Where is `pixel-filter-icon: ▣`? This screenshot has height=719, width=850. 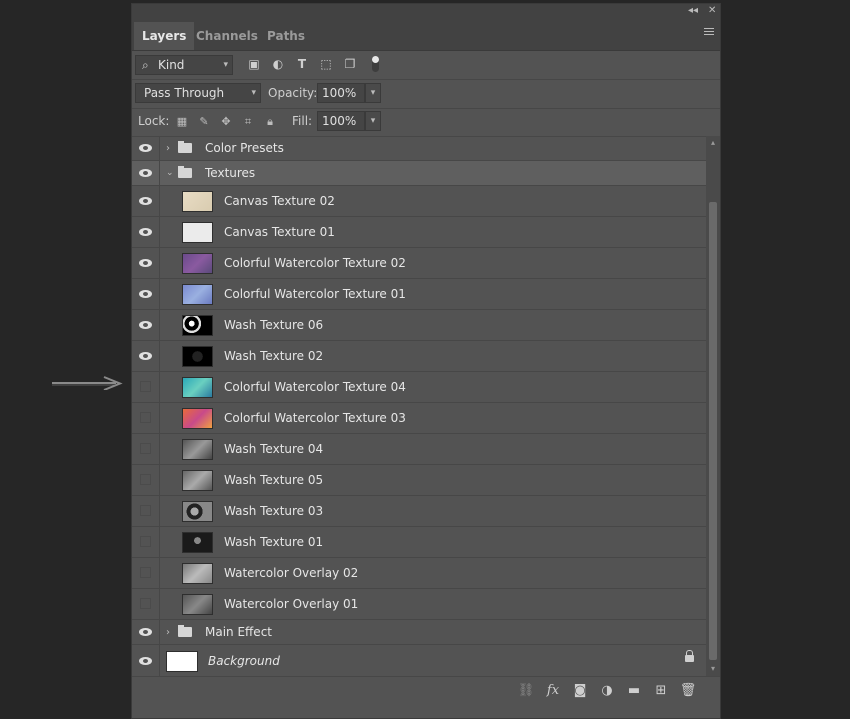 pixel-filter-icon: ▣ is located at coordinates (254, 64).